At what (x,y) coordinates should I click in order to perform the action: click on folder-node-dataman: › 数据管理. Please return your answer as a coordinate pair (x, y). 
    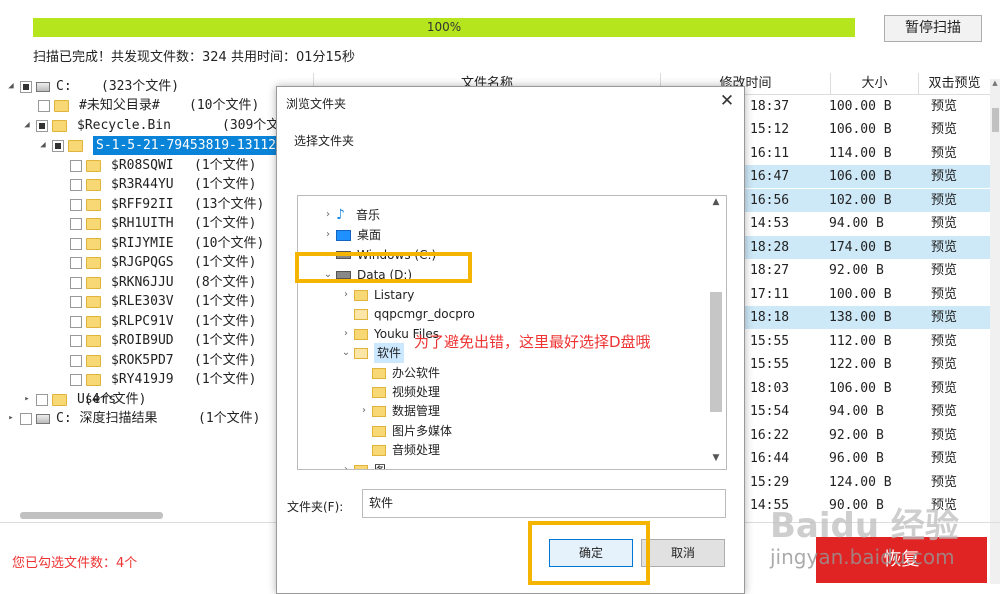
    Looking at the image, I should click on (398, 411).